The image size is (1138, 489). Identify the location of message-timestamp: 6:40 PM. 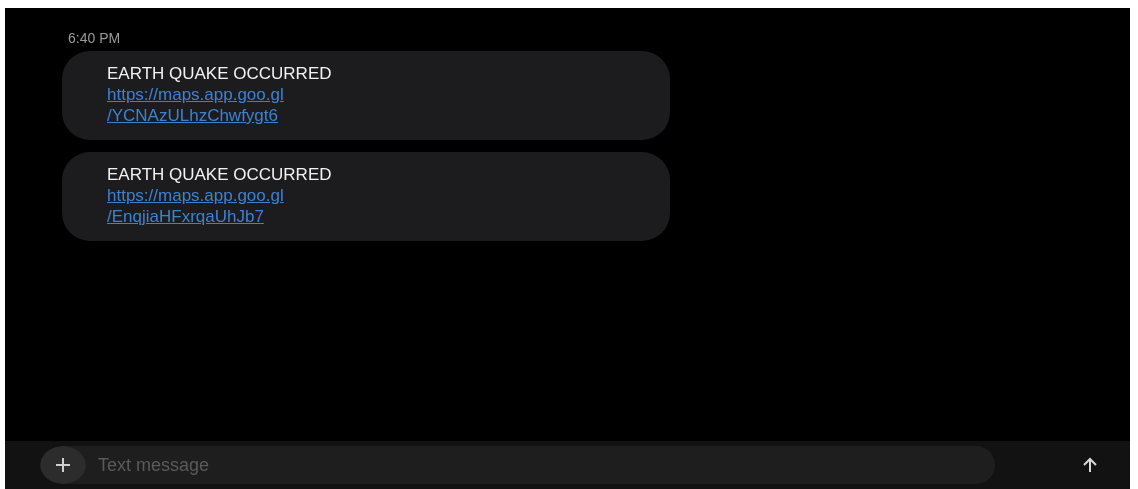
(94, 38).